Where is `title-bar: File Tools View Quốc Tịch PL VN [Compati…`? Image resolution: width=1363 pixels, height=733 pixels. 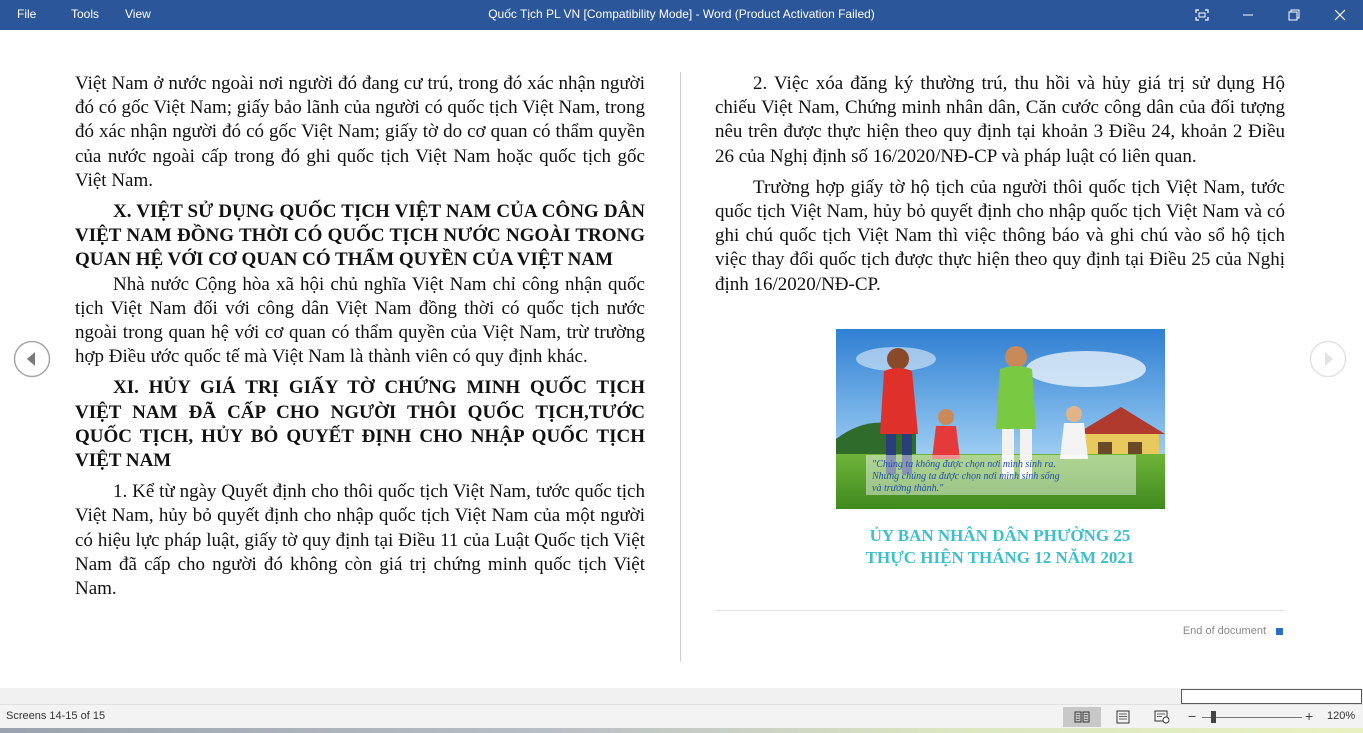 title-bar: File Tools View Quốc Tịch PL VN [Compati… is located at coordinates (681, 15).